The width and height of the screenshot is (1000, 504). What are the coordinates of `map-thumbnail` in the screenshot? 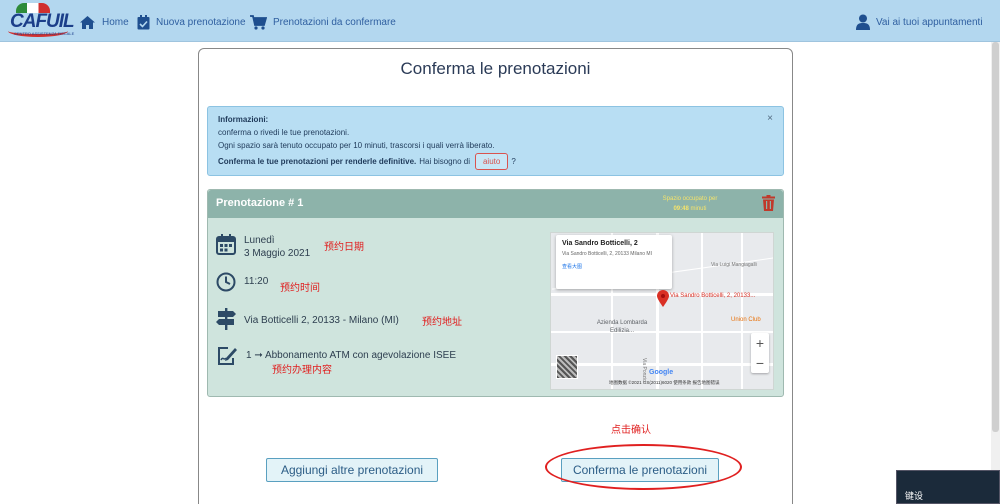 It's located at (567, 367).